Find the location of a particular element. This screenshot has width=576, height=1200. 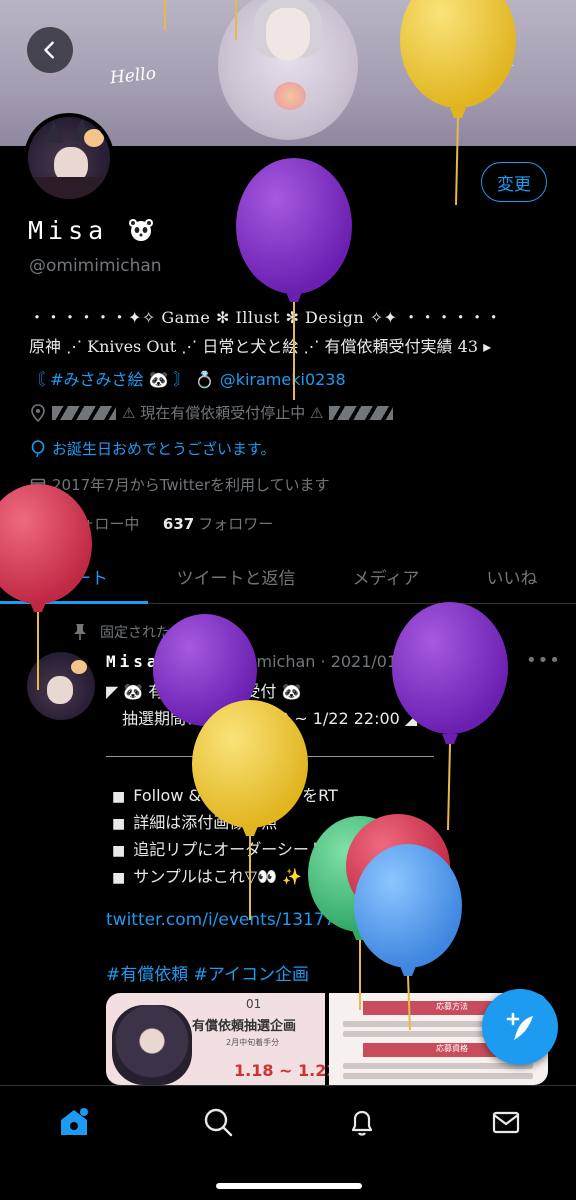

followers-link: 637 フォロワー is located at coordinates (218, 524).